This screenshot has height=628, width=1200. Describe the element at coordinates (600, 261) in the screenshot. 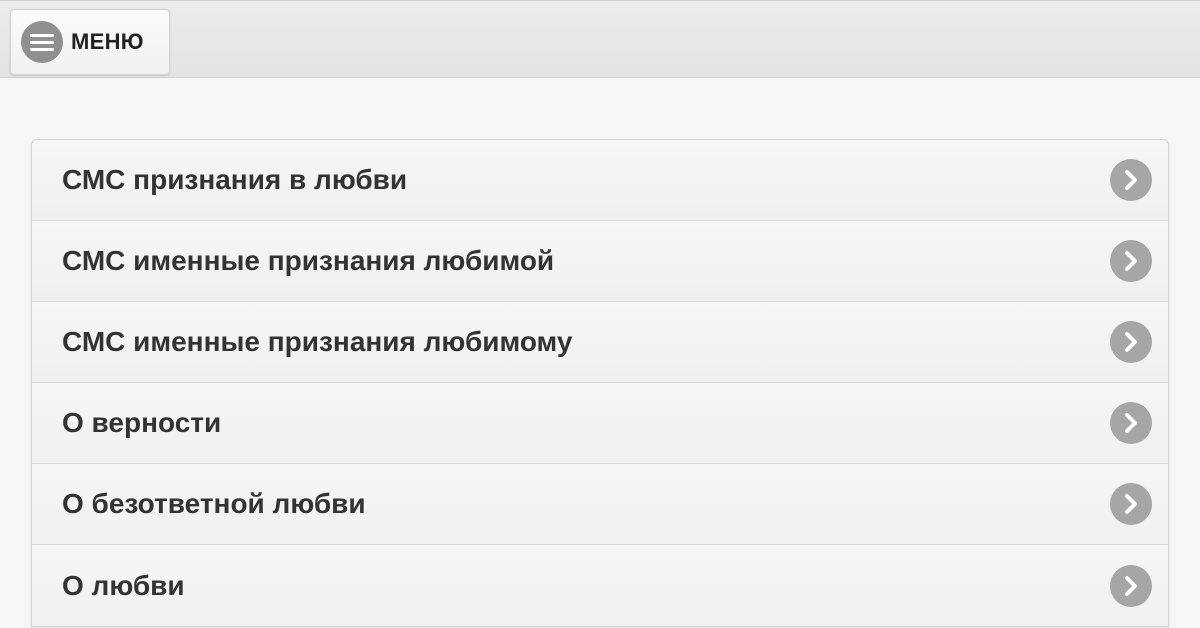

I see `list-item: СМС именные признания любимой` at that location.